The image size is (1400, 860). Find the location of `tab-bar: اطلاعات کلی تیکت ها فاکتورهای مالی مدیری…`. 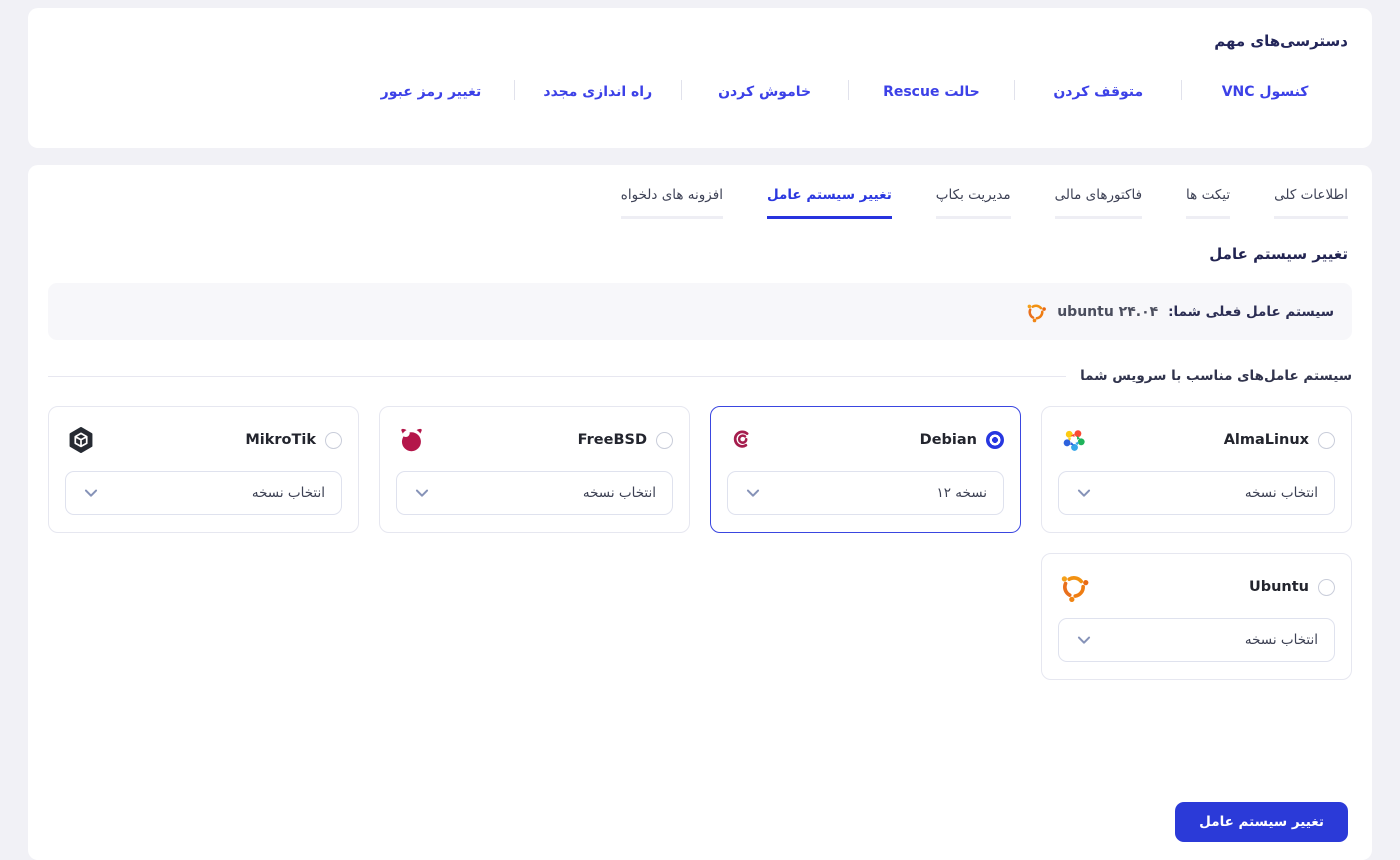

tab-bar: اطلاعات کلی تیکت ها فاکتورهای مالی مدیری… is located at coordinates (700, 192).